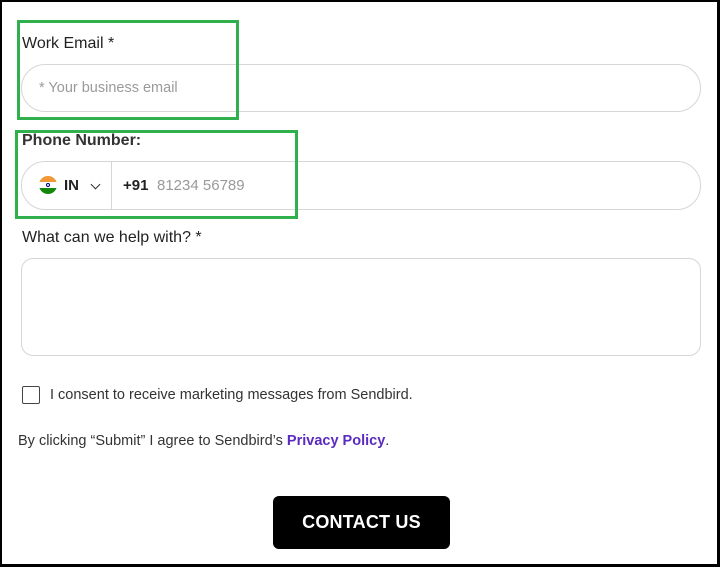 This screenshot has height=567, width=720. Describe the element at coordinates (387, 441) in the screenshot. I see `terms-suffix: .` at that location.